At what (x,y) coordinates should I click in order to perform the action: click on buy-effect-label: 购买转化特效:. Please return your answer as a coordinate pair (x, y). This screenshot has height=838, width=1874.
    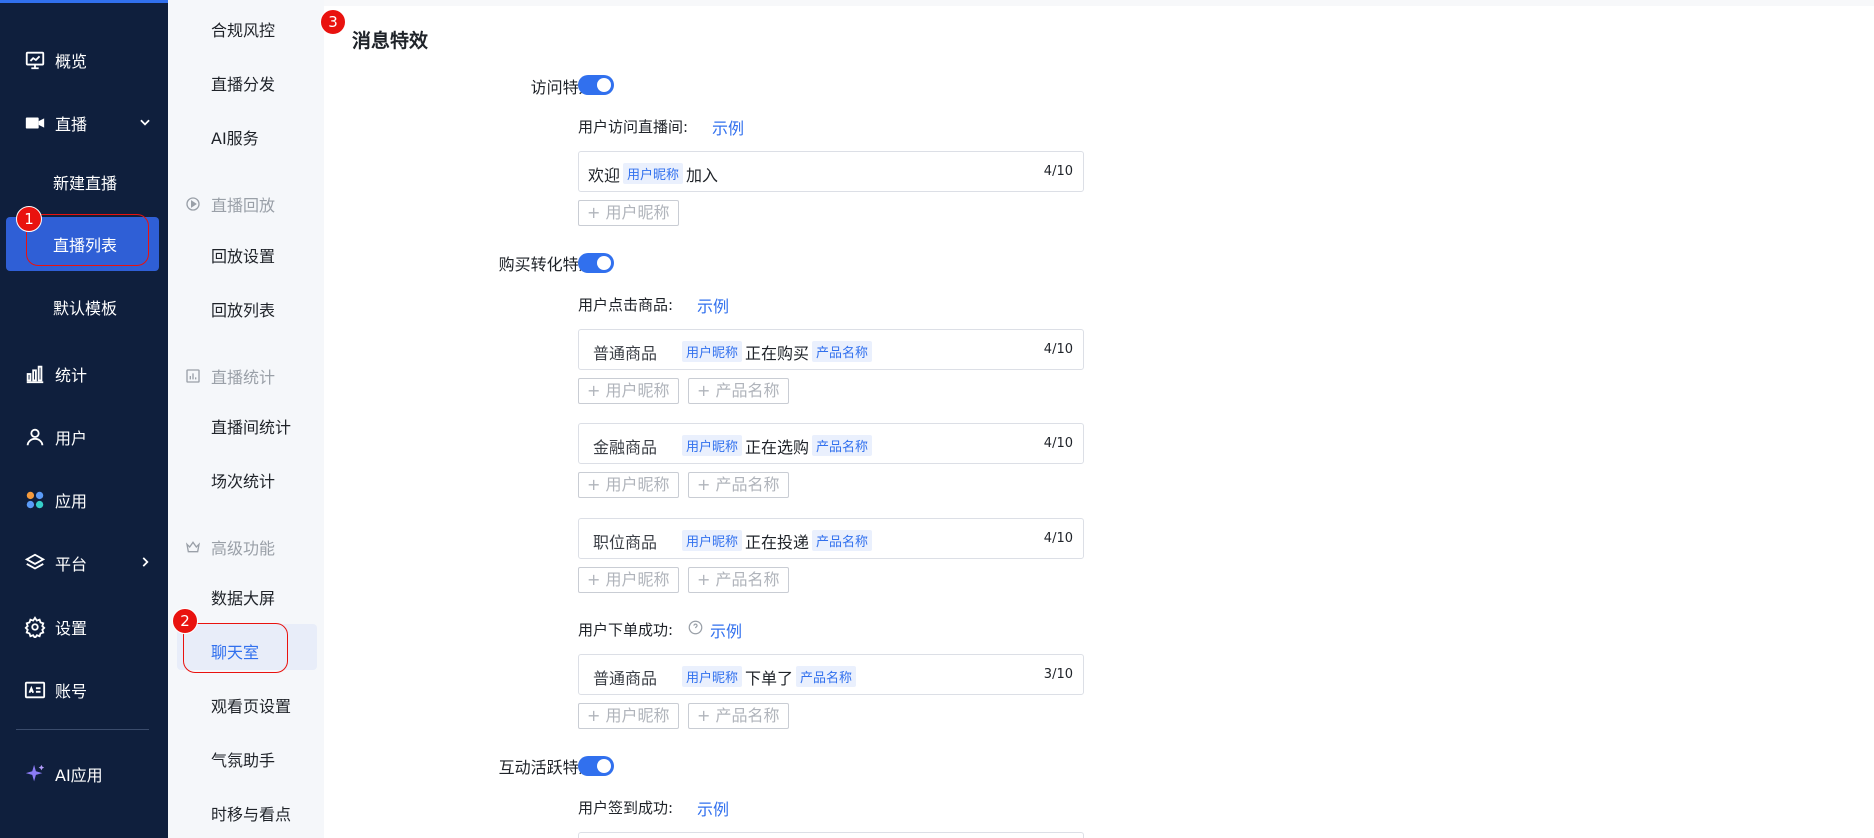
    Looking at the image, I should click on (549, 264).